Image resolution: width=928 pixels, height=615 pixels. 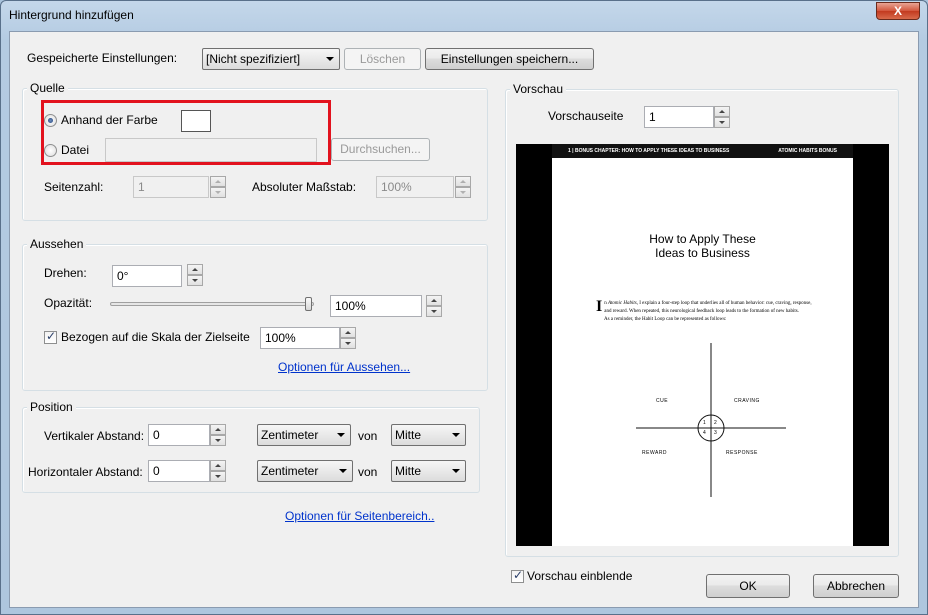 I want to click on page-dropcap: I, so click(x=599, y=306).